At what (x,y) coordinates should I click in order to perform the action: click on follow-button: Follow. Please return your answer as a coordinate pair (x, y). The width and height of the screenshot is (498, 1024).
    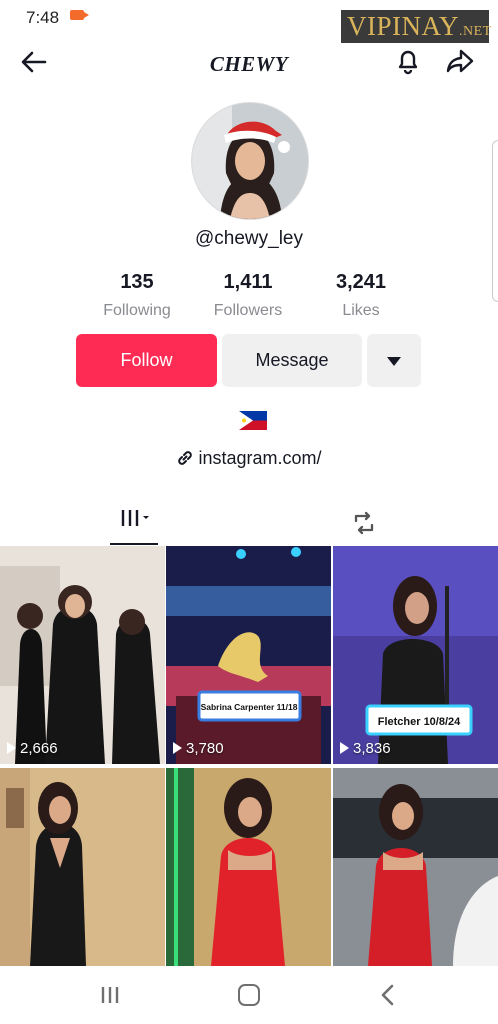
    Looking at the image, I should click on (146, 360).